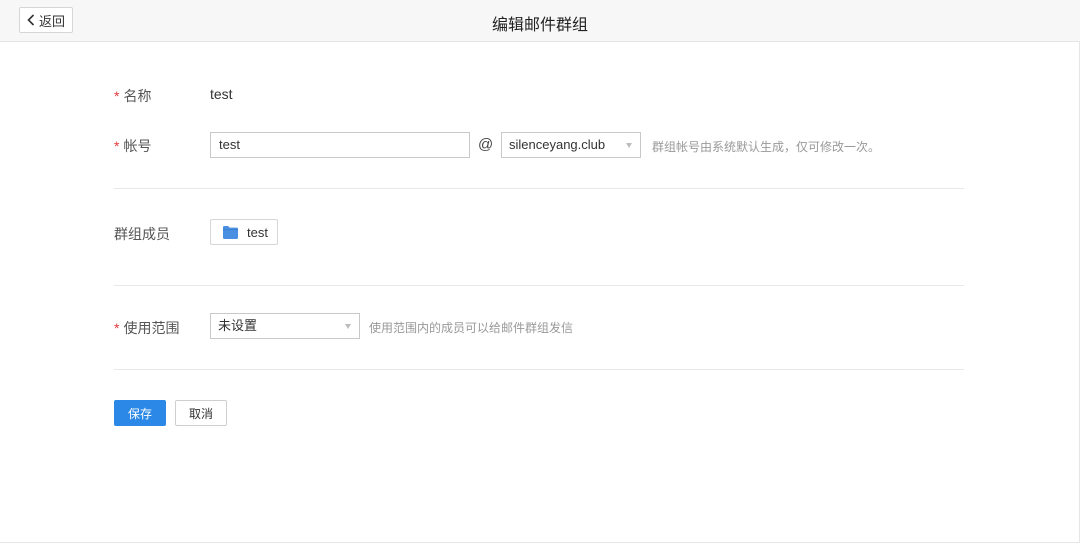  Describe the element at coordinates (151, 328) in the screenshot. I see `scope-label: 使用范围` at that location.